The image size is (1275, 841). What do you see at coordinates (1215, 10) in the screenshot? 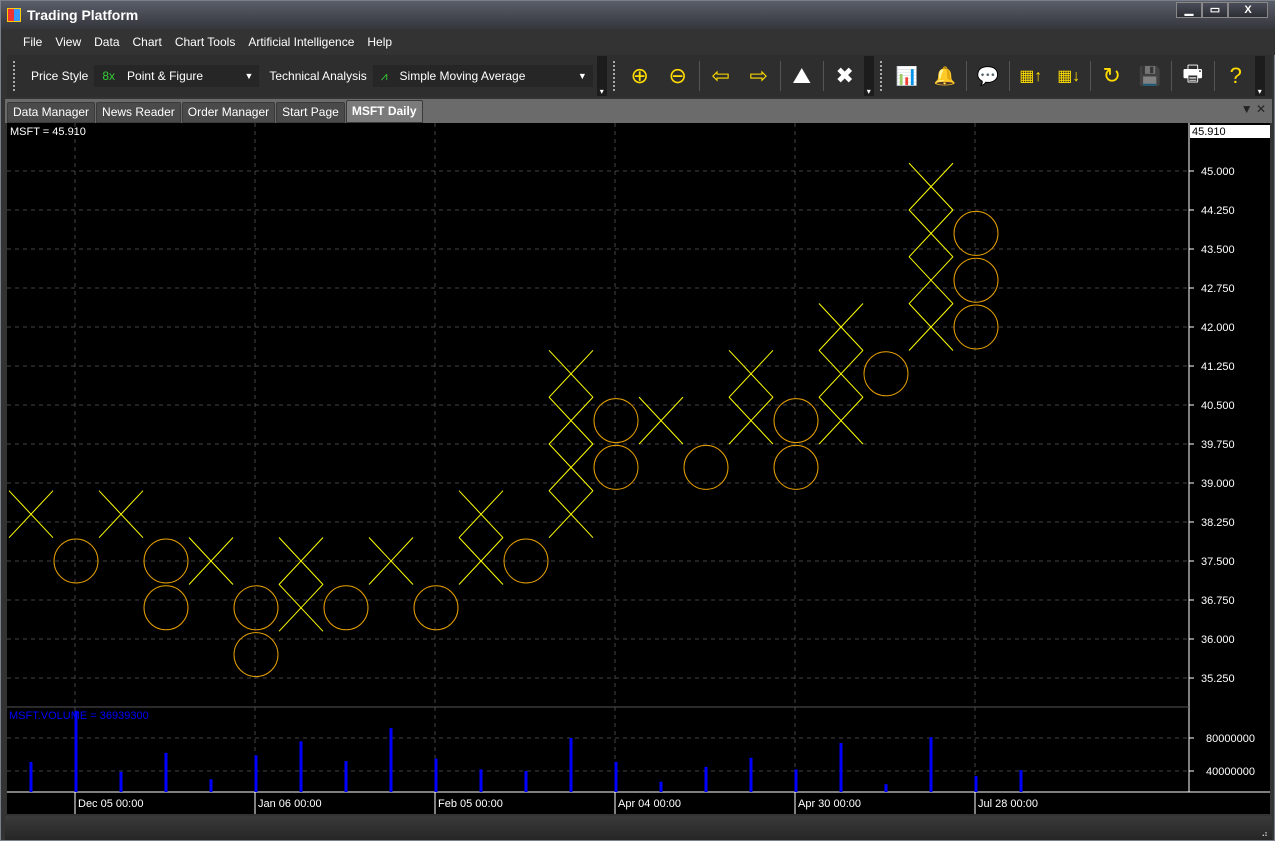
I see `maximize-button: ▭` at bounding box center [1215, 10].